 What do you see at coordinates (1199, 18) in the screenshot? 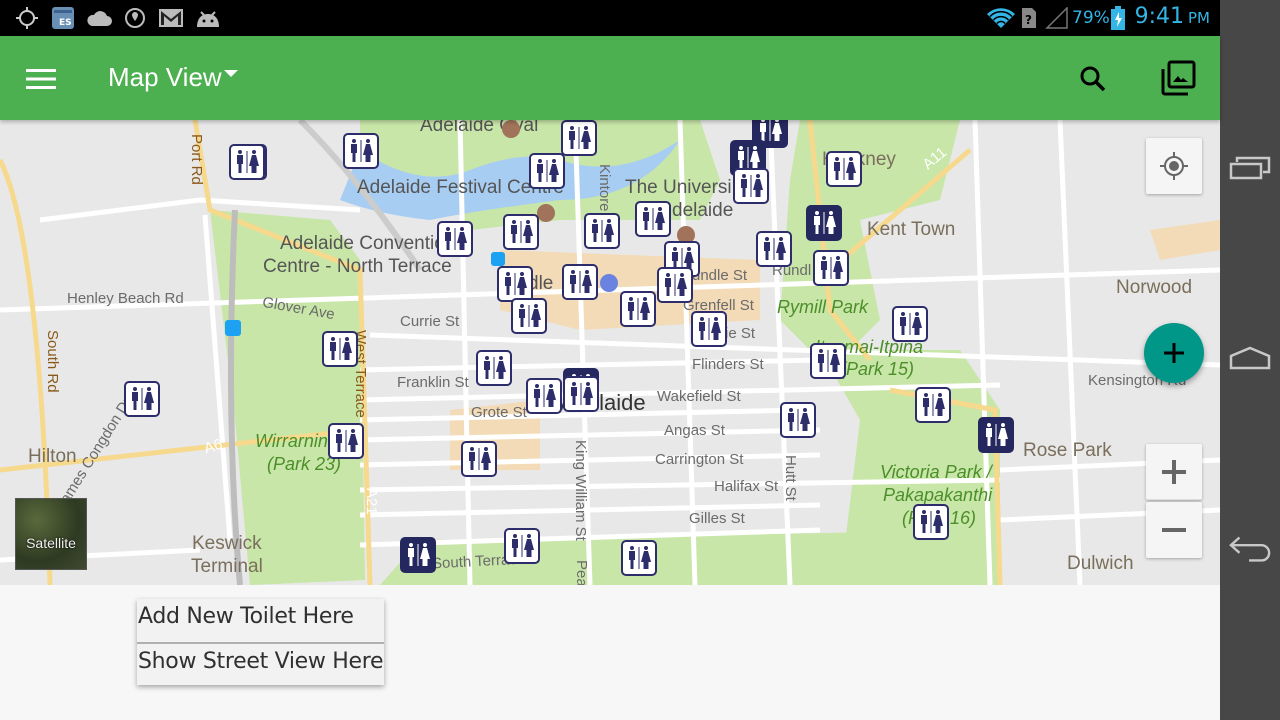
I see `clock-ampm: PM` at bounding box center [1199, 18].